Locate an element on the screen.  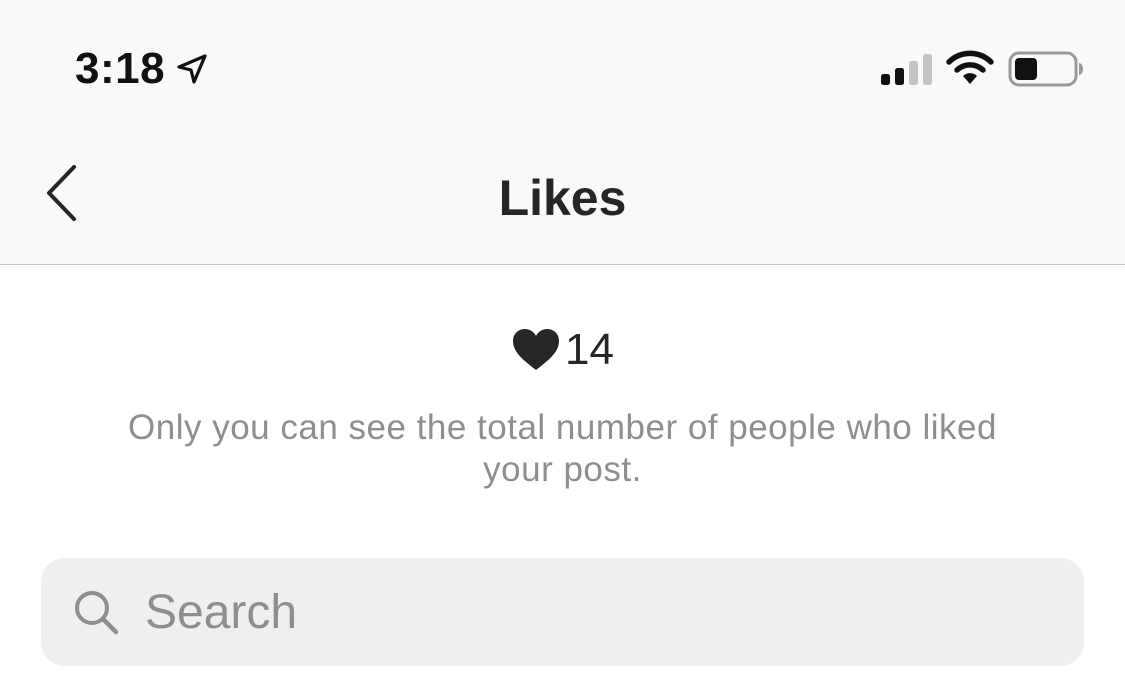
search-bar is located at coordinates (562, 612).